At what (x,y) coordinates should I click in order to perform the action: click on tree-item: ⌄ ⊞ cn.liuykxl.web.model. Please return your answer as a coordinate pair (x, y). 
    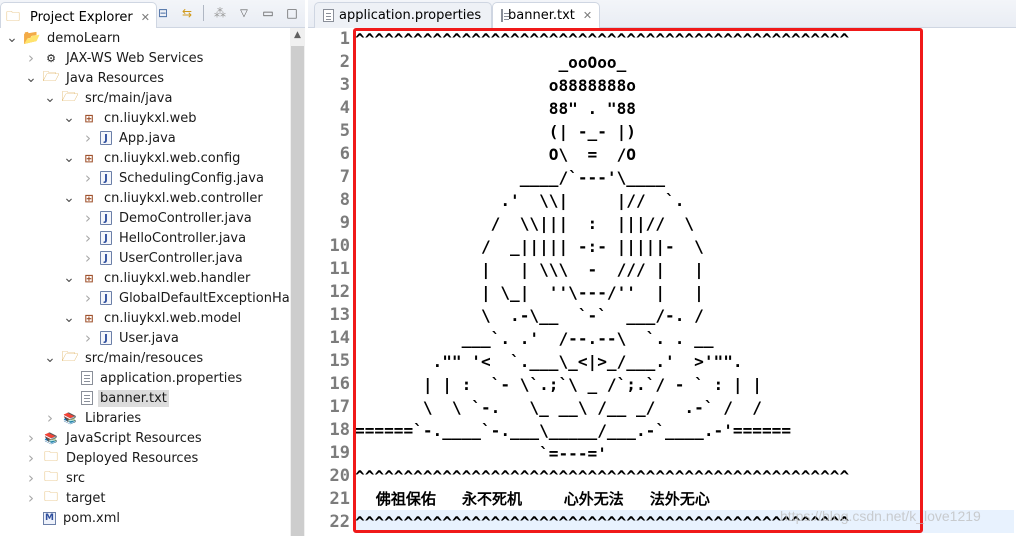
    Looking at the image, I should click on (153, 318).